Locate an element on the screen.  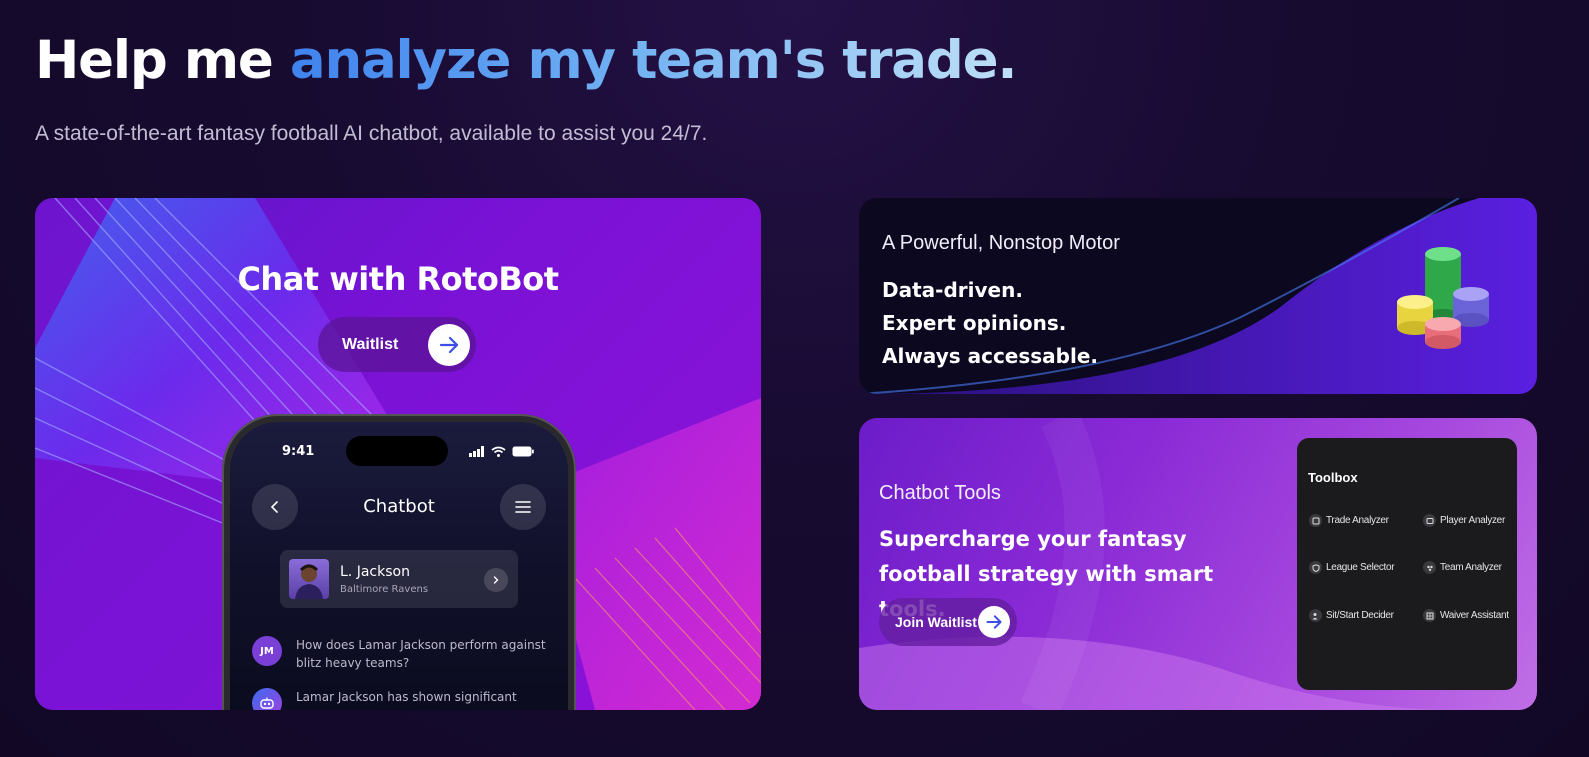
join-waitlist-button: Join Waitlist is located at coordinates (948, 622).